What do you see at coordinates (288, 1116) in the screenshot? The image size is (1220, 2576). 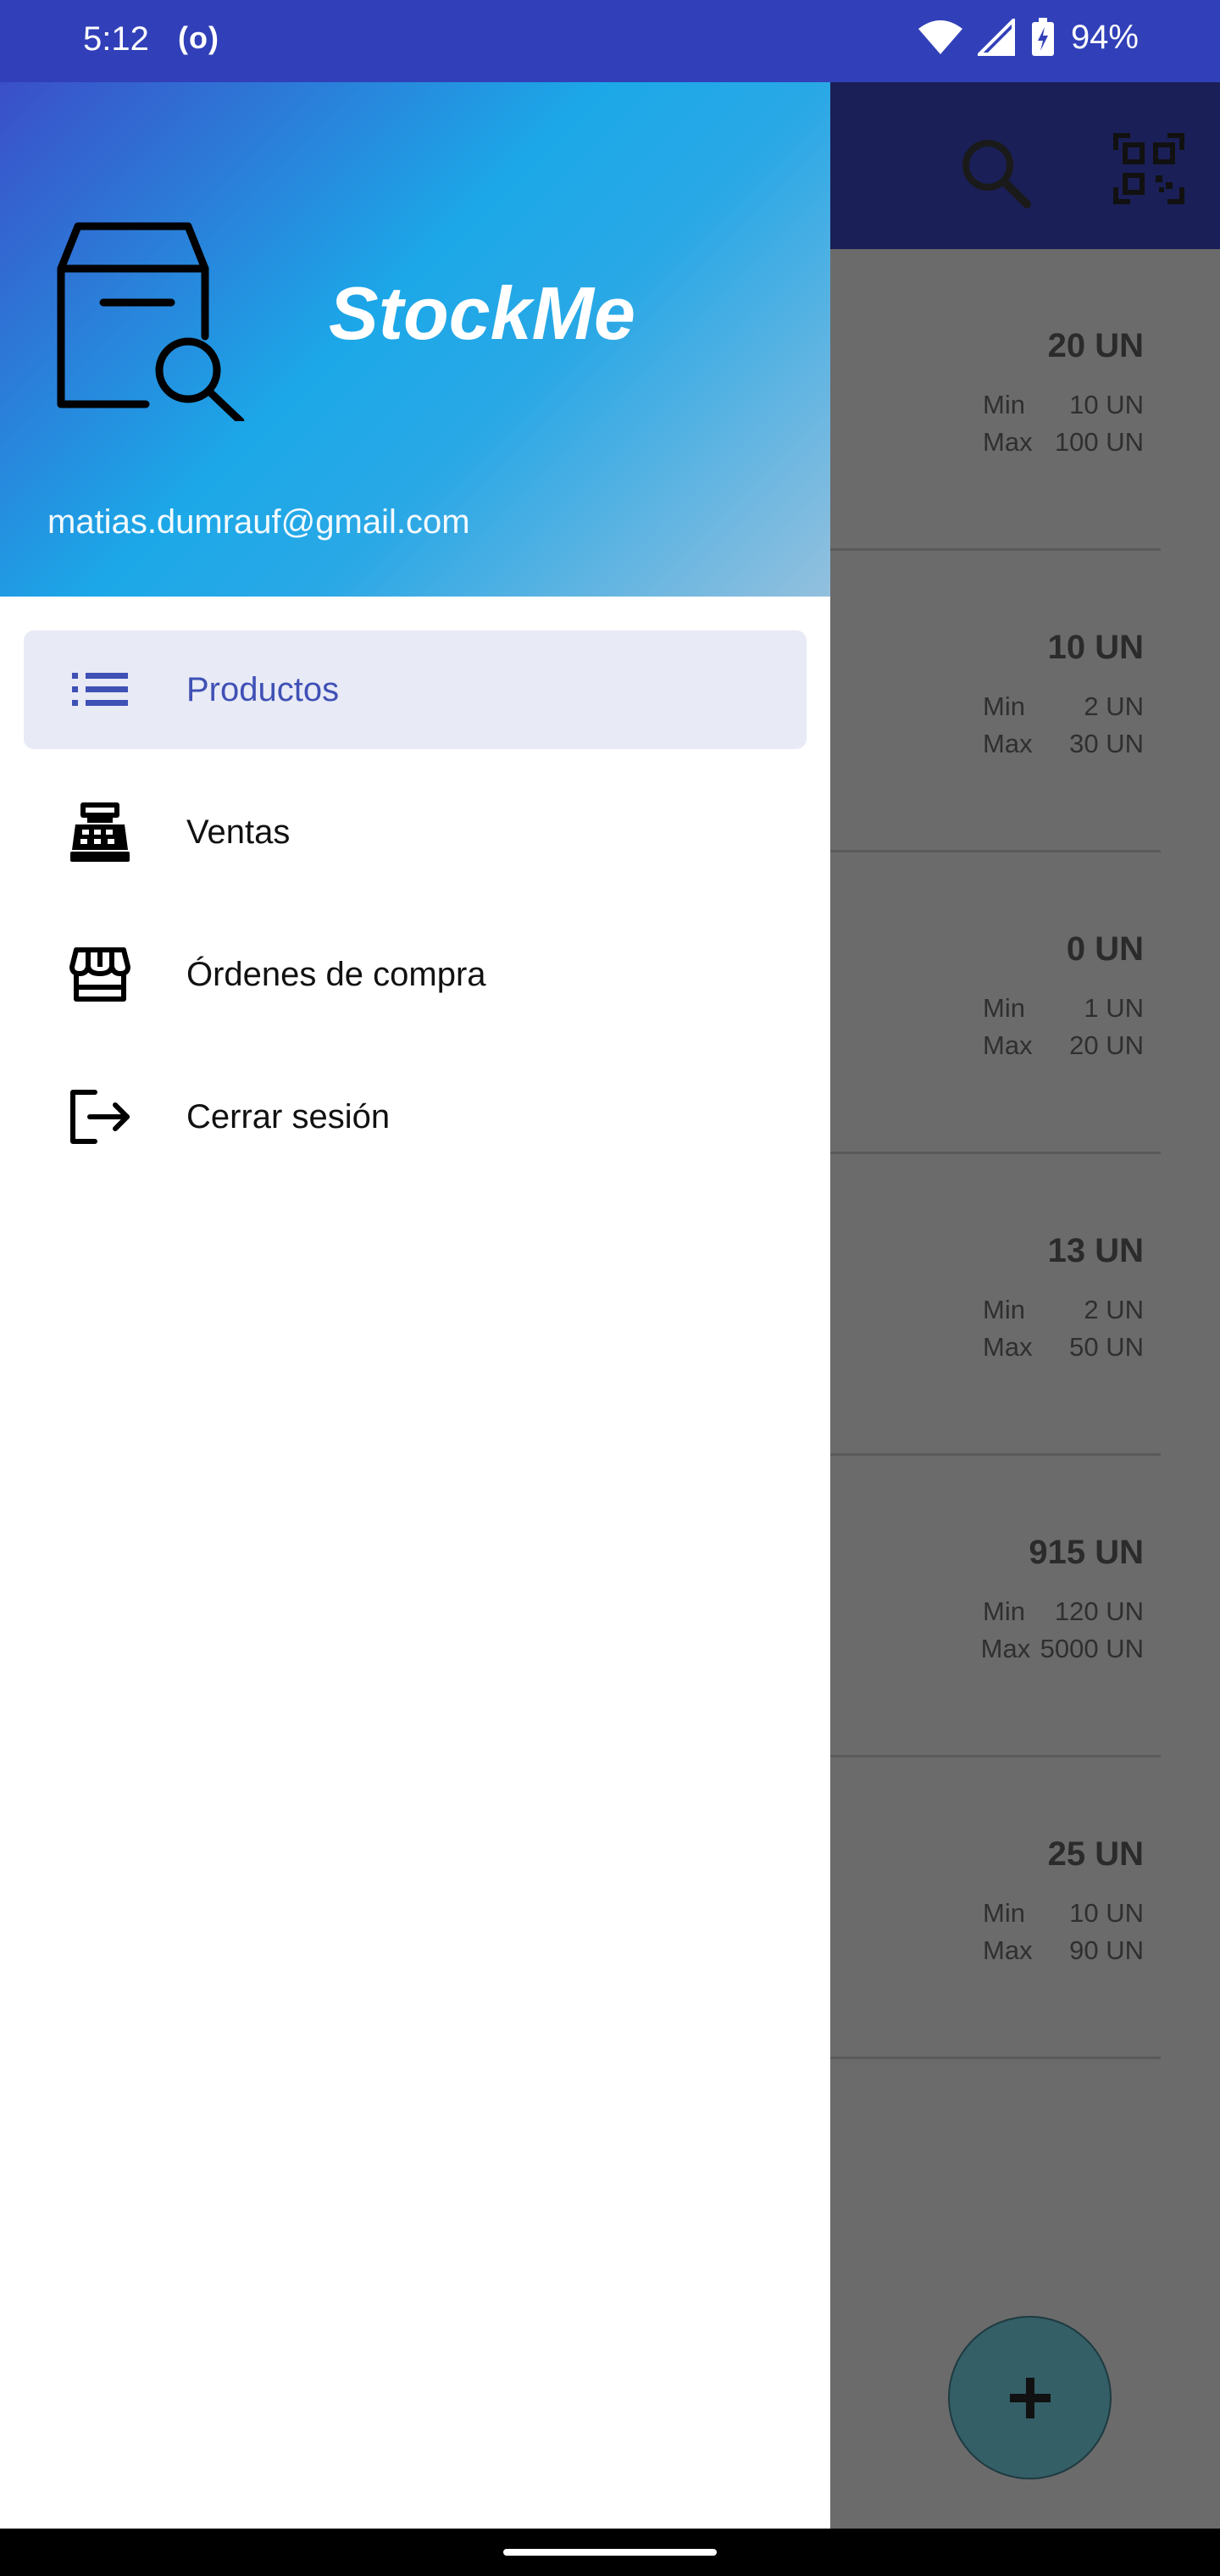 I see `menu-item-label: Cerrar sesión` at bounding box center [288, 1116].